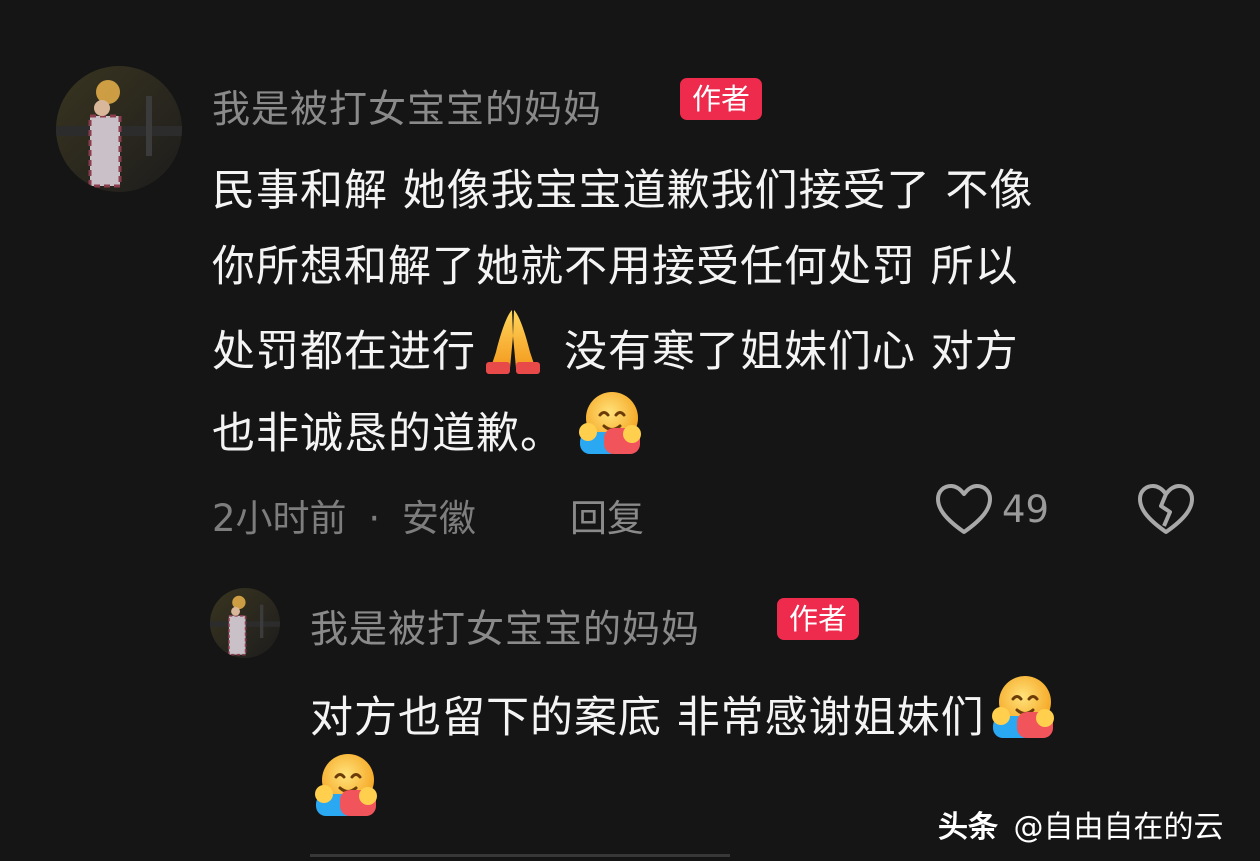 The width and height of the screenshot is (1260, 861). Describe the element at coordinates (647, 718) in the screenshot. I see `reply-text-segment: 对方也留下的案底 非常感谢姐妹们` at that location.